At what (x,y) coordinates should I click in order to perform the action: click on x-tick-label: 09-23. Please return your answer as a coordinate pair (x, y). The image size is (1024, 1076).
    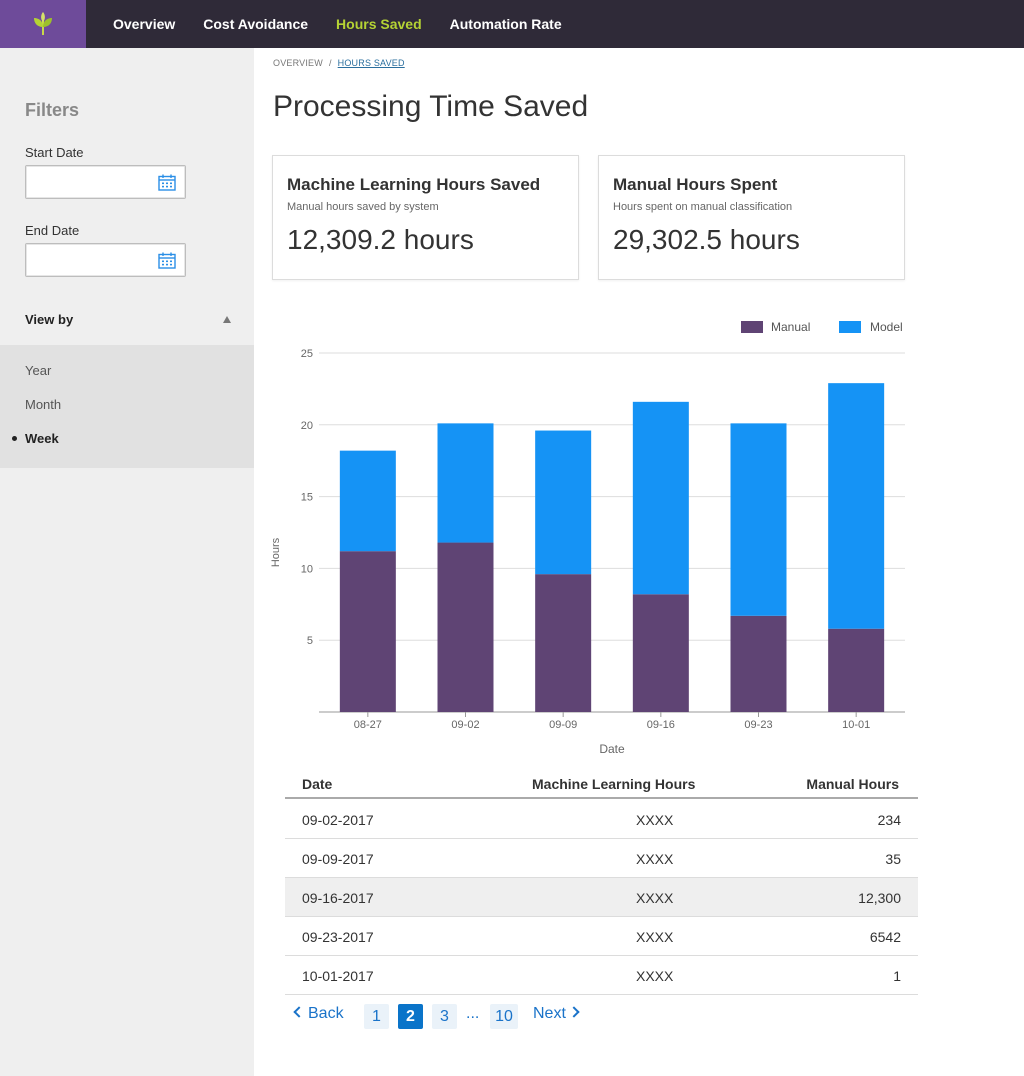
    Looking at the image, I should click on (758, 725).